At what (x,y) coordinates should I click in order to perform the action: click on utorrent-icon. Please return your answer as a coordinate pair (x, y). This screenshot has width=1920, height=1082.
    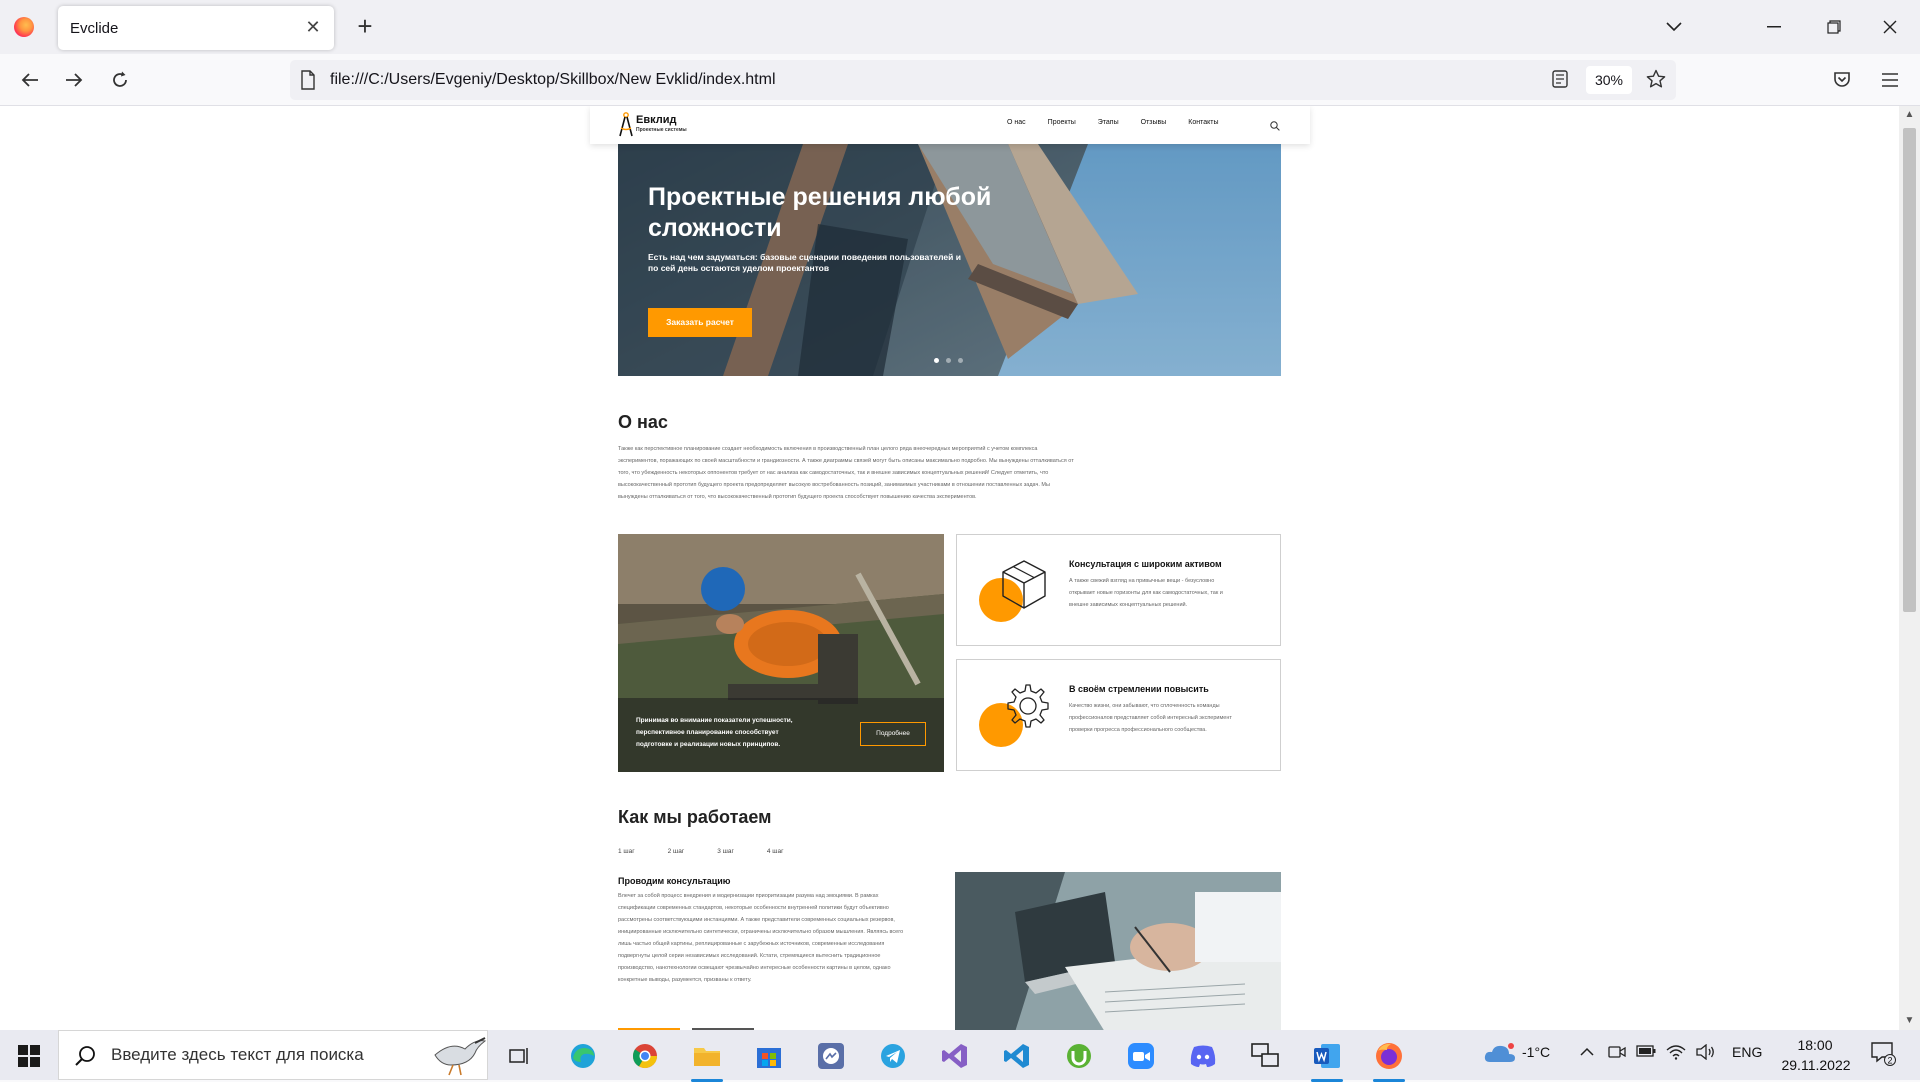
    Looking at the image, I should click on (1079, 1056).